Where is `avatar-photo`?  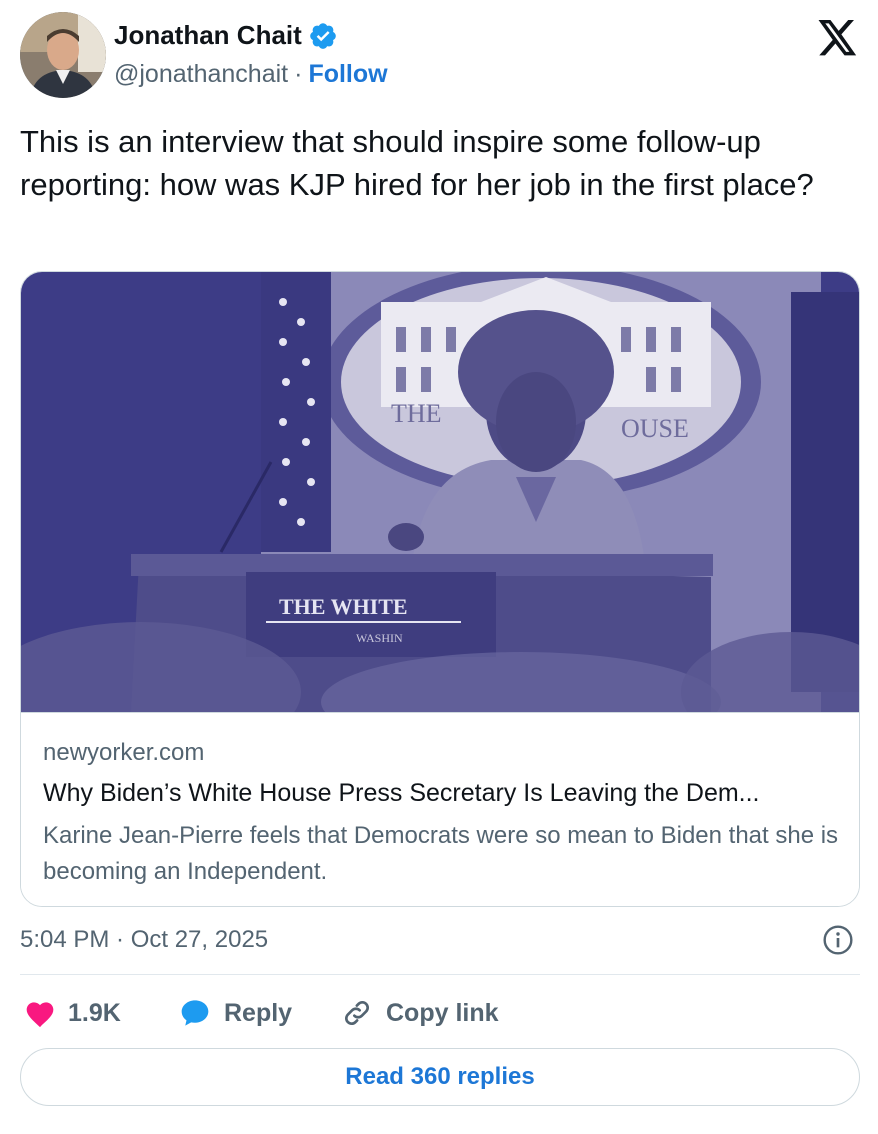
avatar-photo is located at coordinates (63, 55).